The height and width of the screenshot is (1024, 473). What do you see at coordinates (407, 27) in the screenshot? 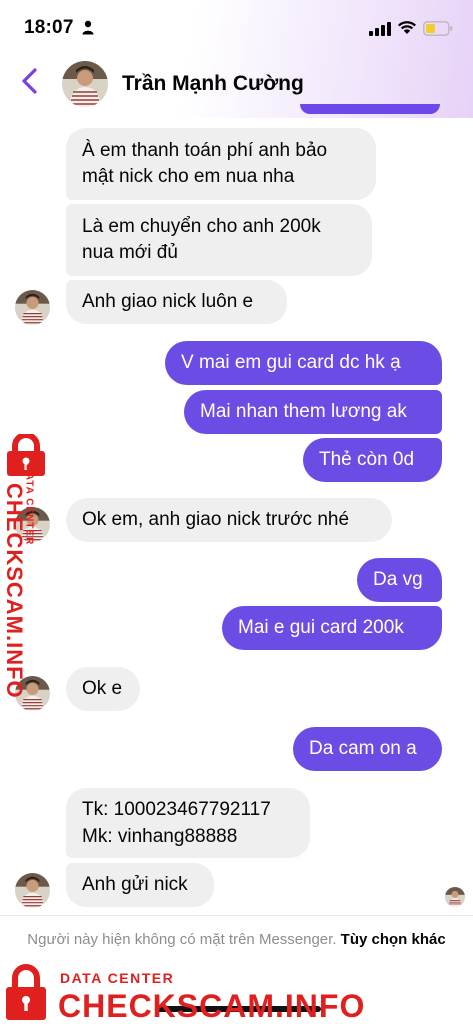
I see `wifi-icon` at bounding box center [407, 27].